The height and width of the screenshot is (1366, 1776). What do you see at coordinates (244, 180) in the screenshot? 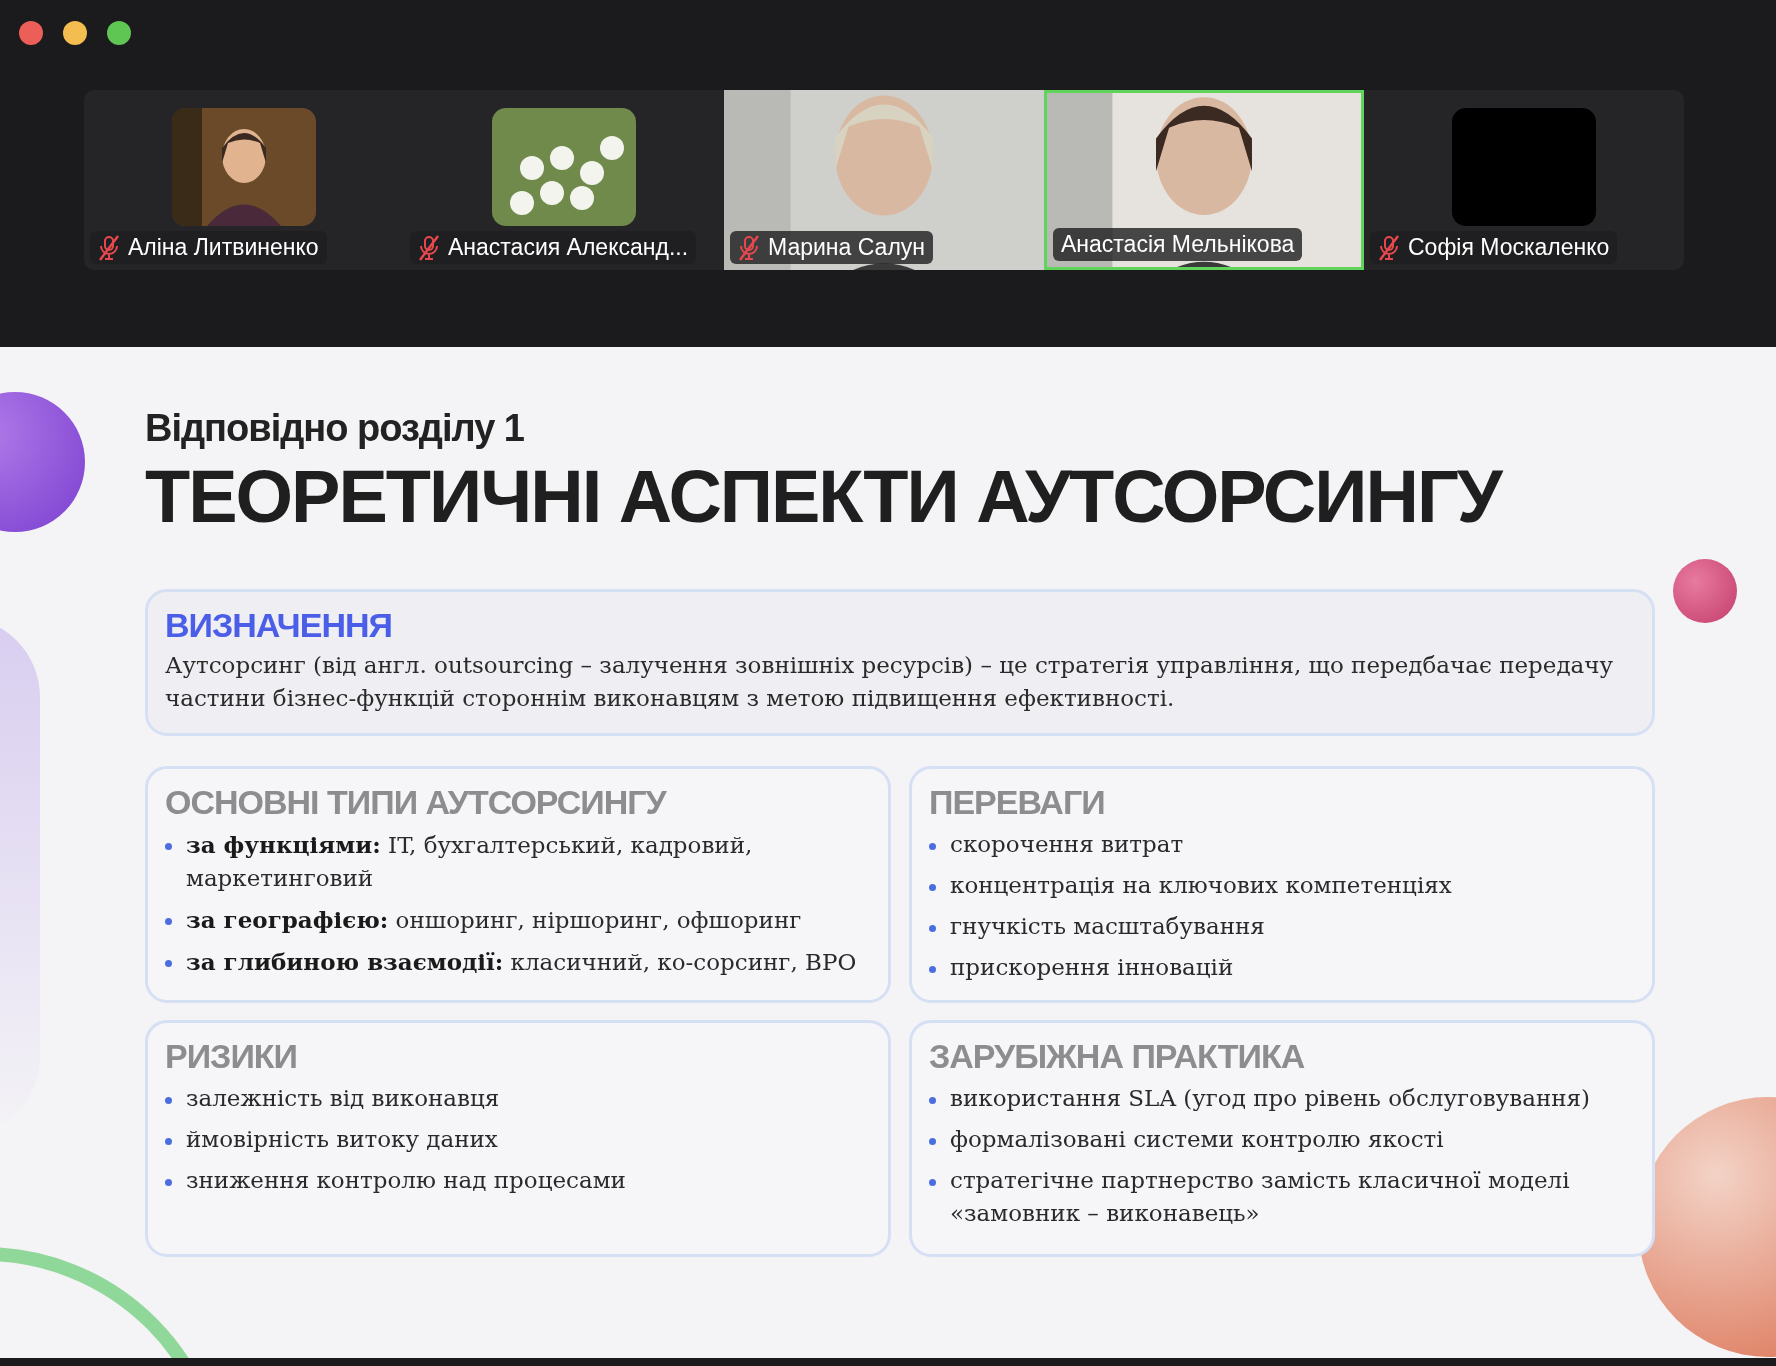
I see `participant-tile: Аліна Литвиненко` at bounding box center [244, 180].